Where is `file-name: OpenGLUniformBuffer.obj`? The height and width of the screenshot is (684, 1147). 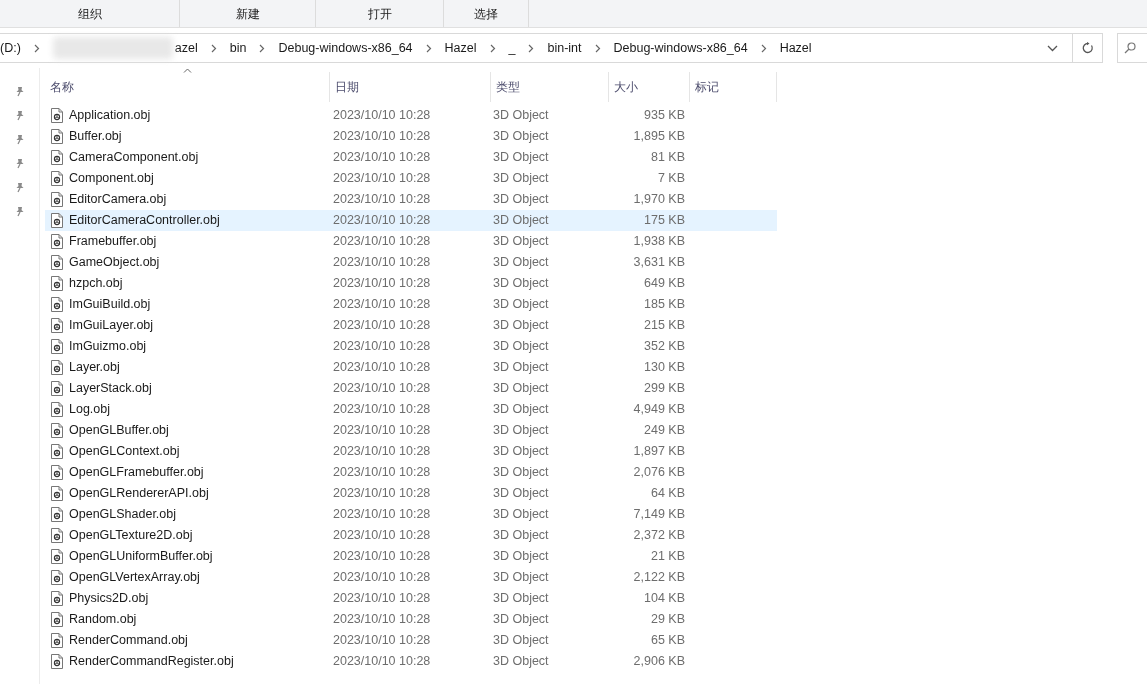 file-name: OpenGLUniformBuffer.obj is located at coordinates (141, 557).